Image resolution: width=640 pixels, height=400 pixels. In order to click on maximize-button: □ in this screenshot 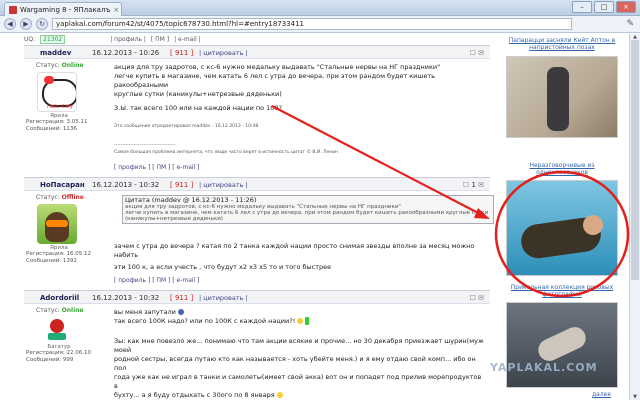, I will do `click(604, 7)`.